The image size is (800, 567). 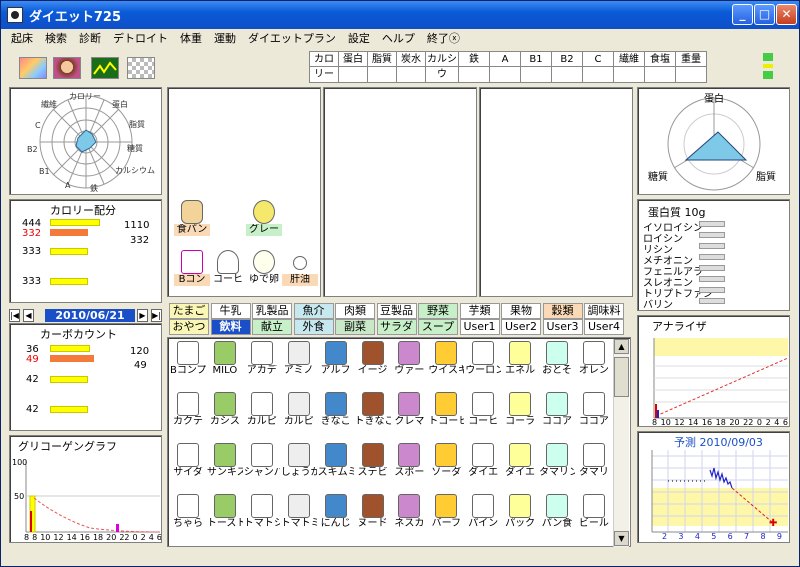 I want to click on minimize-button: _, so click(x=742, y=14).